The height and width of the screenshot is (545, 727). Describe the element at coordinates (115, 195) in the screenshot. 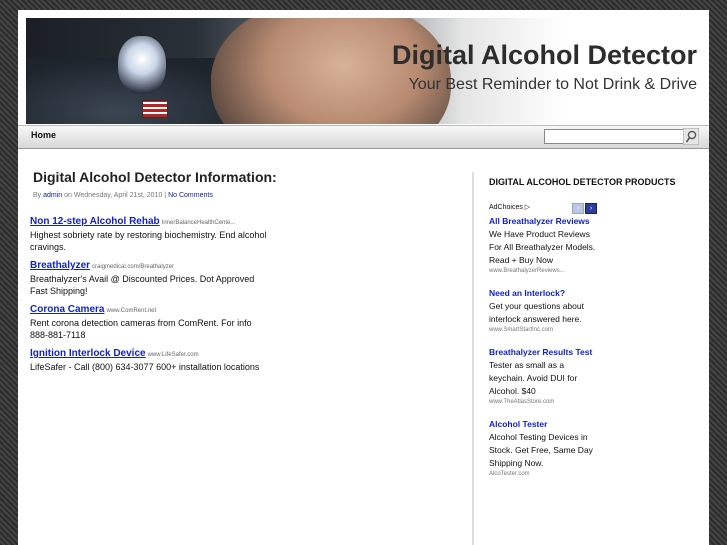

I see `post-date: on Wednesday, April 21st, 2010 |` at that location.